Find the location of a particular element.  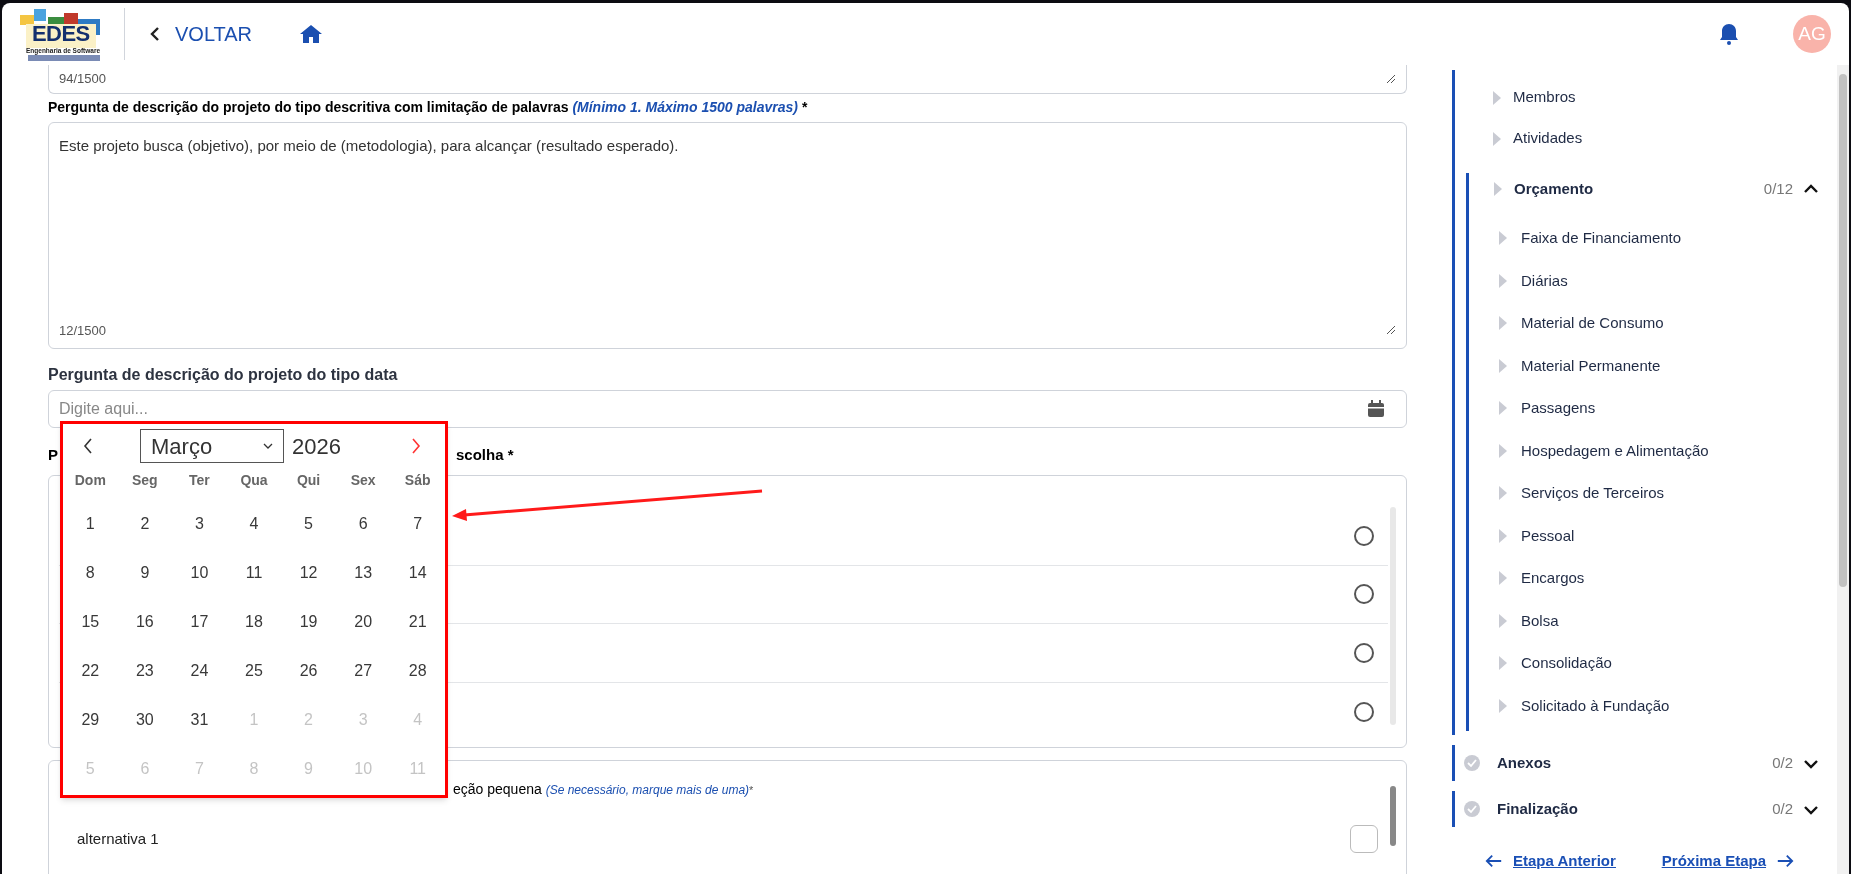

calendar-day: 28 is located at coordinates (417, 670).